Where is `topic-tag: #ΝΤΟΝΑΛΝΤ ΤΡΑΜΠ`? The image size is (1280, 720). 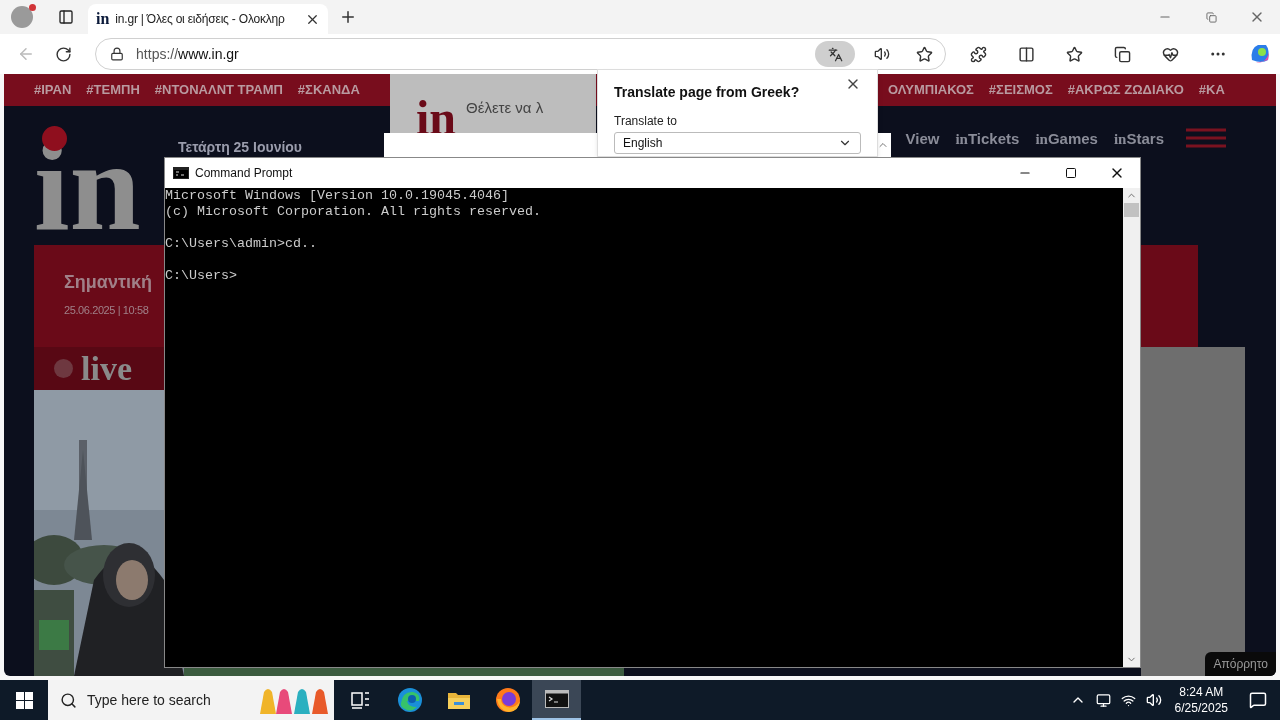 topic-tag: #ΝΤΟΝΑΛΝΤ ΤΡΑΜΠ is located at coordinates (218, 90).